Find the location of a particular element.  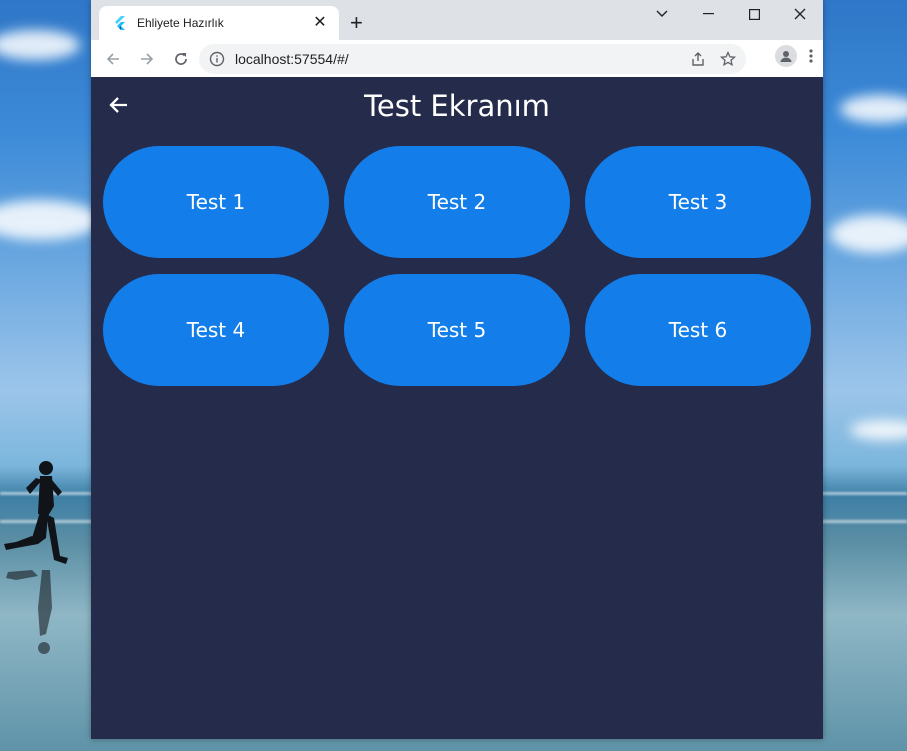

reload-icon is located at coordinates (181, 58).